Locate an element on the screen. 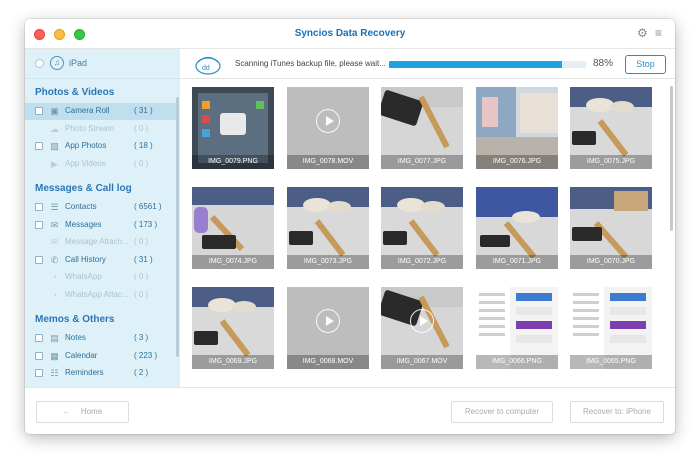 The image size is (700, 464). photo-thumbnail: IMG_0072.JPG is located at coordinates (422, 228).